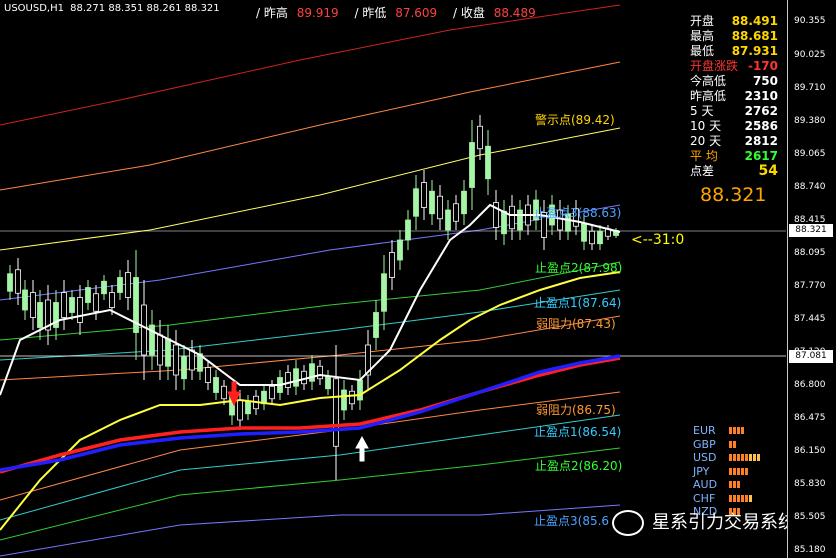  Describe the element at coordinates (706, 126) in the screenshot. I see `info-label: 10 天` at that location.